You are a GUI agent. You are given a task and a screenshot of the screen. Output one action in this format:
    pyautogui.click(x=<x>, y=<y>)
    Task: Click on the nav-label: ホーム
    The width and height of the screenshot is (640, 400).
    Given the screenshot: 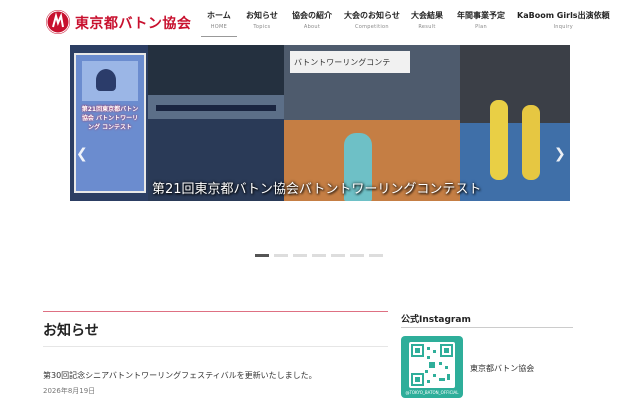 What is the action you would take?
    pyautogui.click(x=219, y=15)
    